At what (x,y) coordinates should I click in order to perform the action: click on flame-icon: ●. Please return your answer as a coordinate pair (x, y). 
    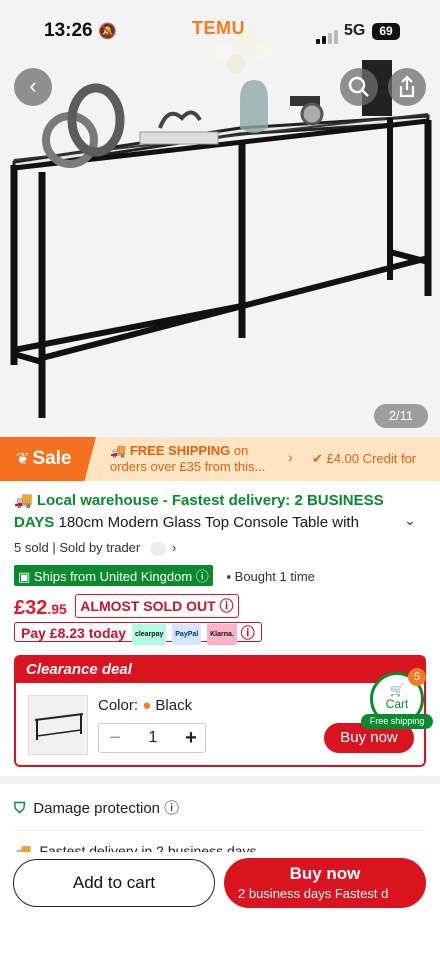
    Looking at the image, I should click on (147, 705).